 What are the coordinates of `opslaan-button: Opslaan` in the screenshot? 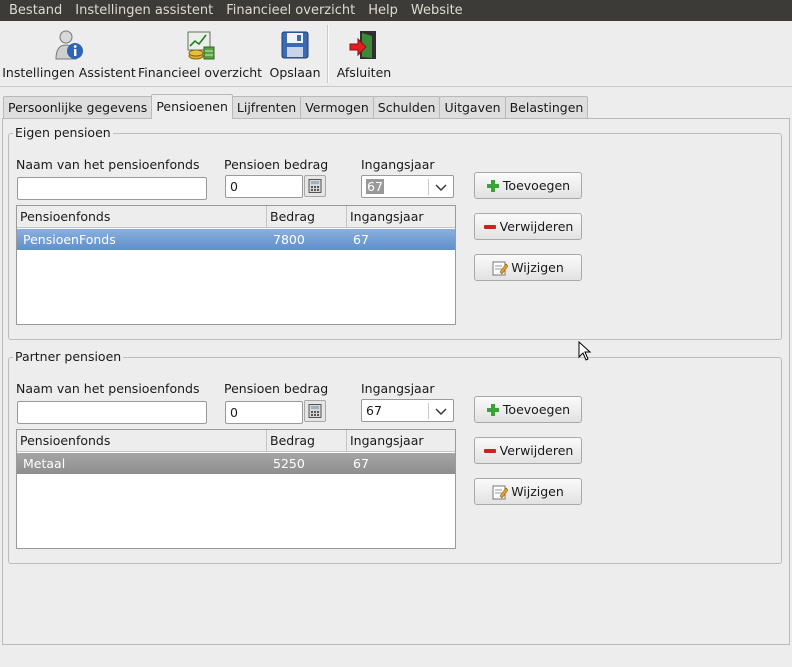 It's located at (295, 53).